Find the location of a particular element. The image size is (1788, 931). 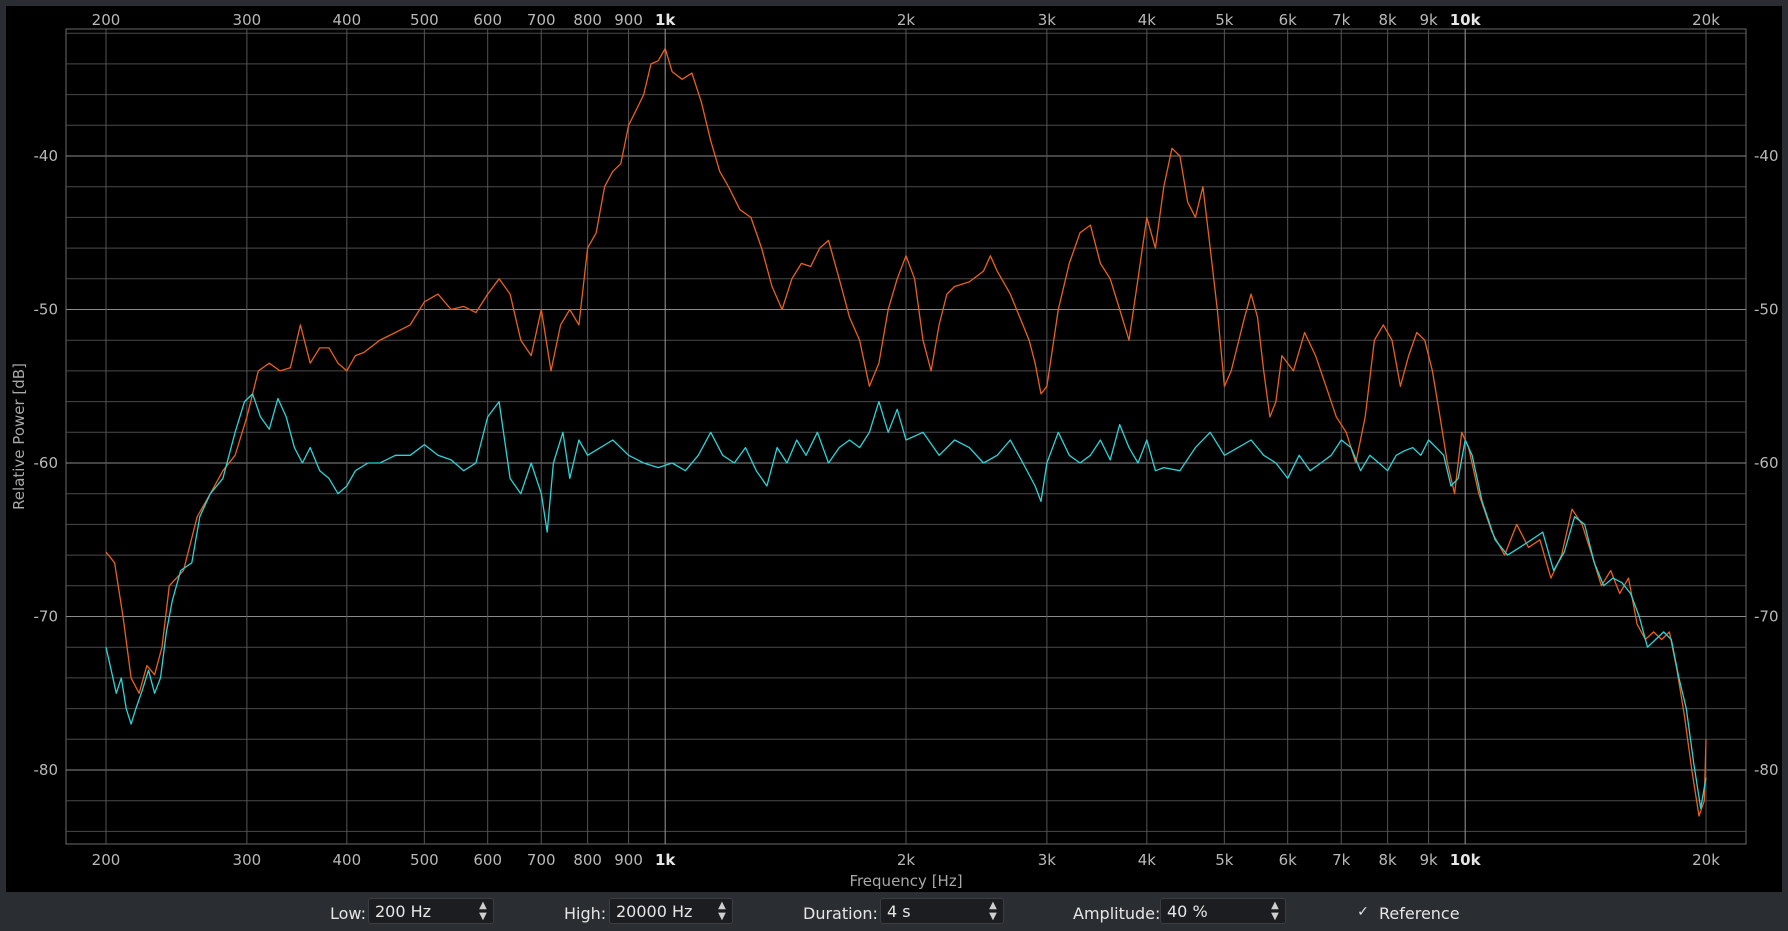

amplitude-spinbox: ▲ ▼ is located at coordinates (1223, 911).